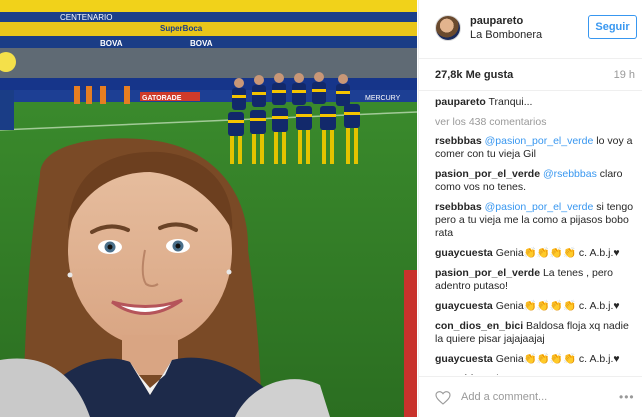 Image resolution: width=642 pixels, height=418 pixels. I want to click on more-options-icon: •••, so click(627, 397).